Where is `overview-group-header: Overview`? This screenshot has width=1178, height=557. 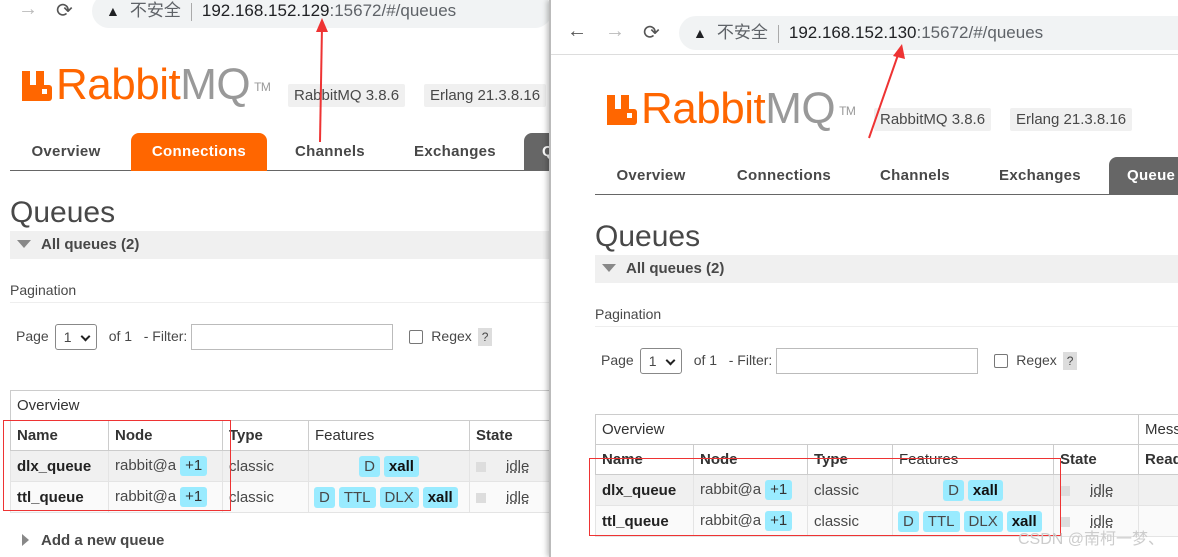 overview-group-header: Overview is located at coordinates (279, 405).